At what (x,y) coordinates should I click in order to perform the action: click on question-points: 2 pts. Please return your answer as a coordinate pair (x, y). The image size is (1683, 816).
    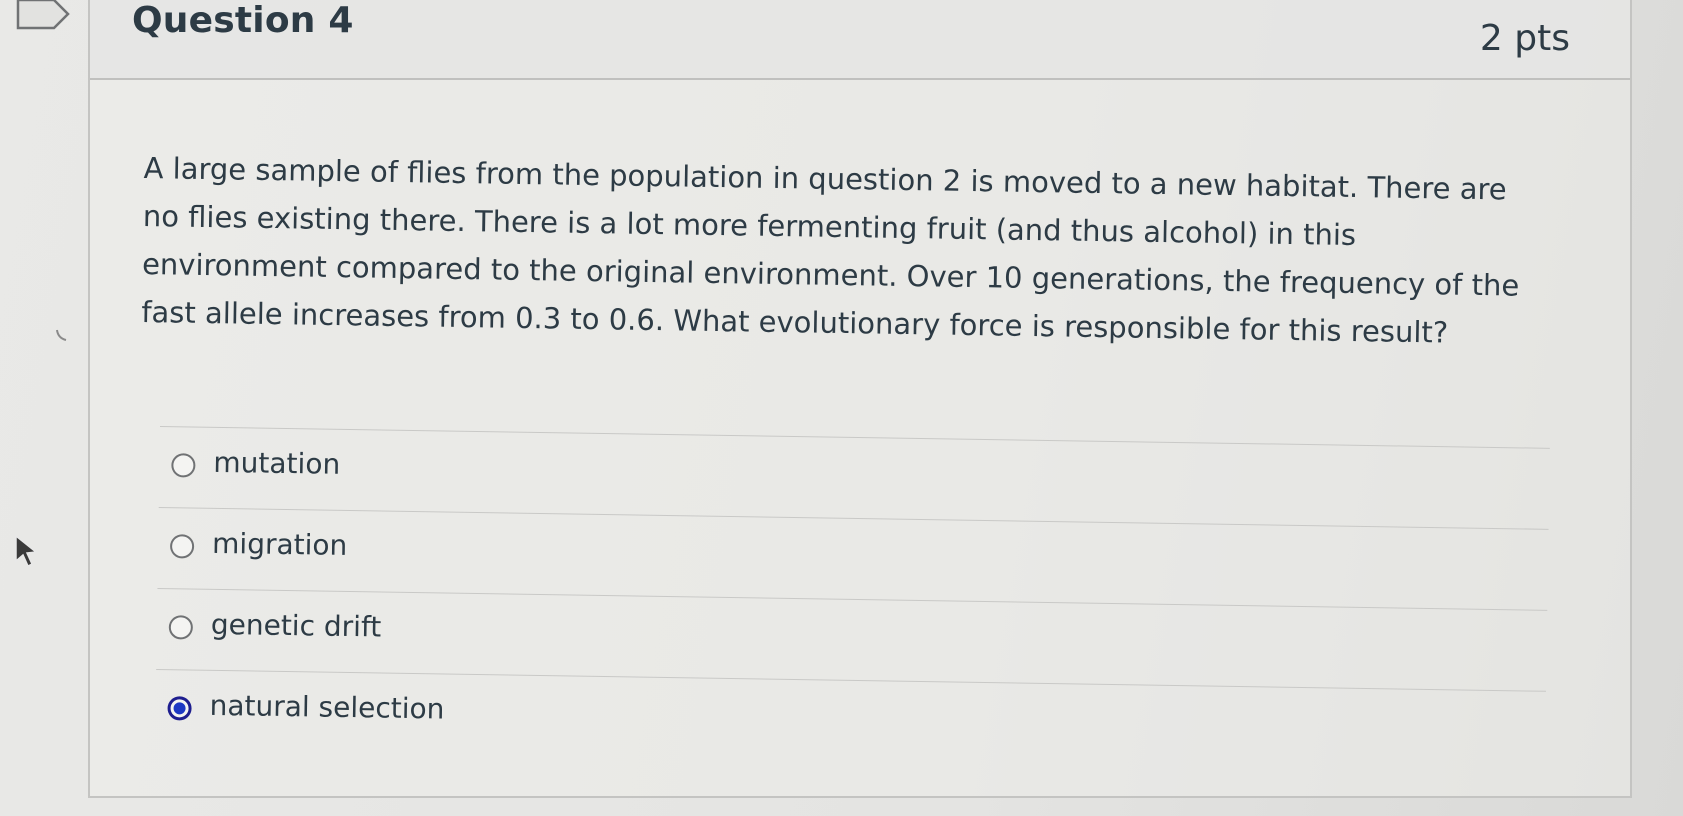
    Looking at the image, I should click on (1524, 38).